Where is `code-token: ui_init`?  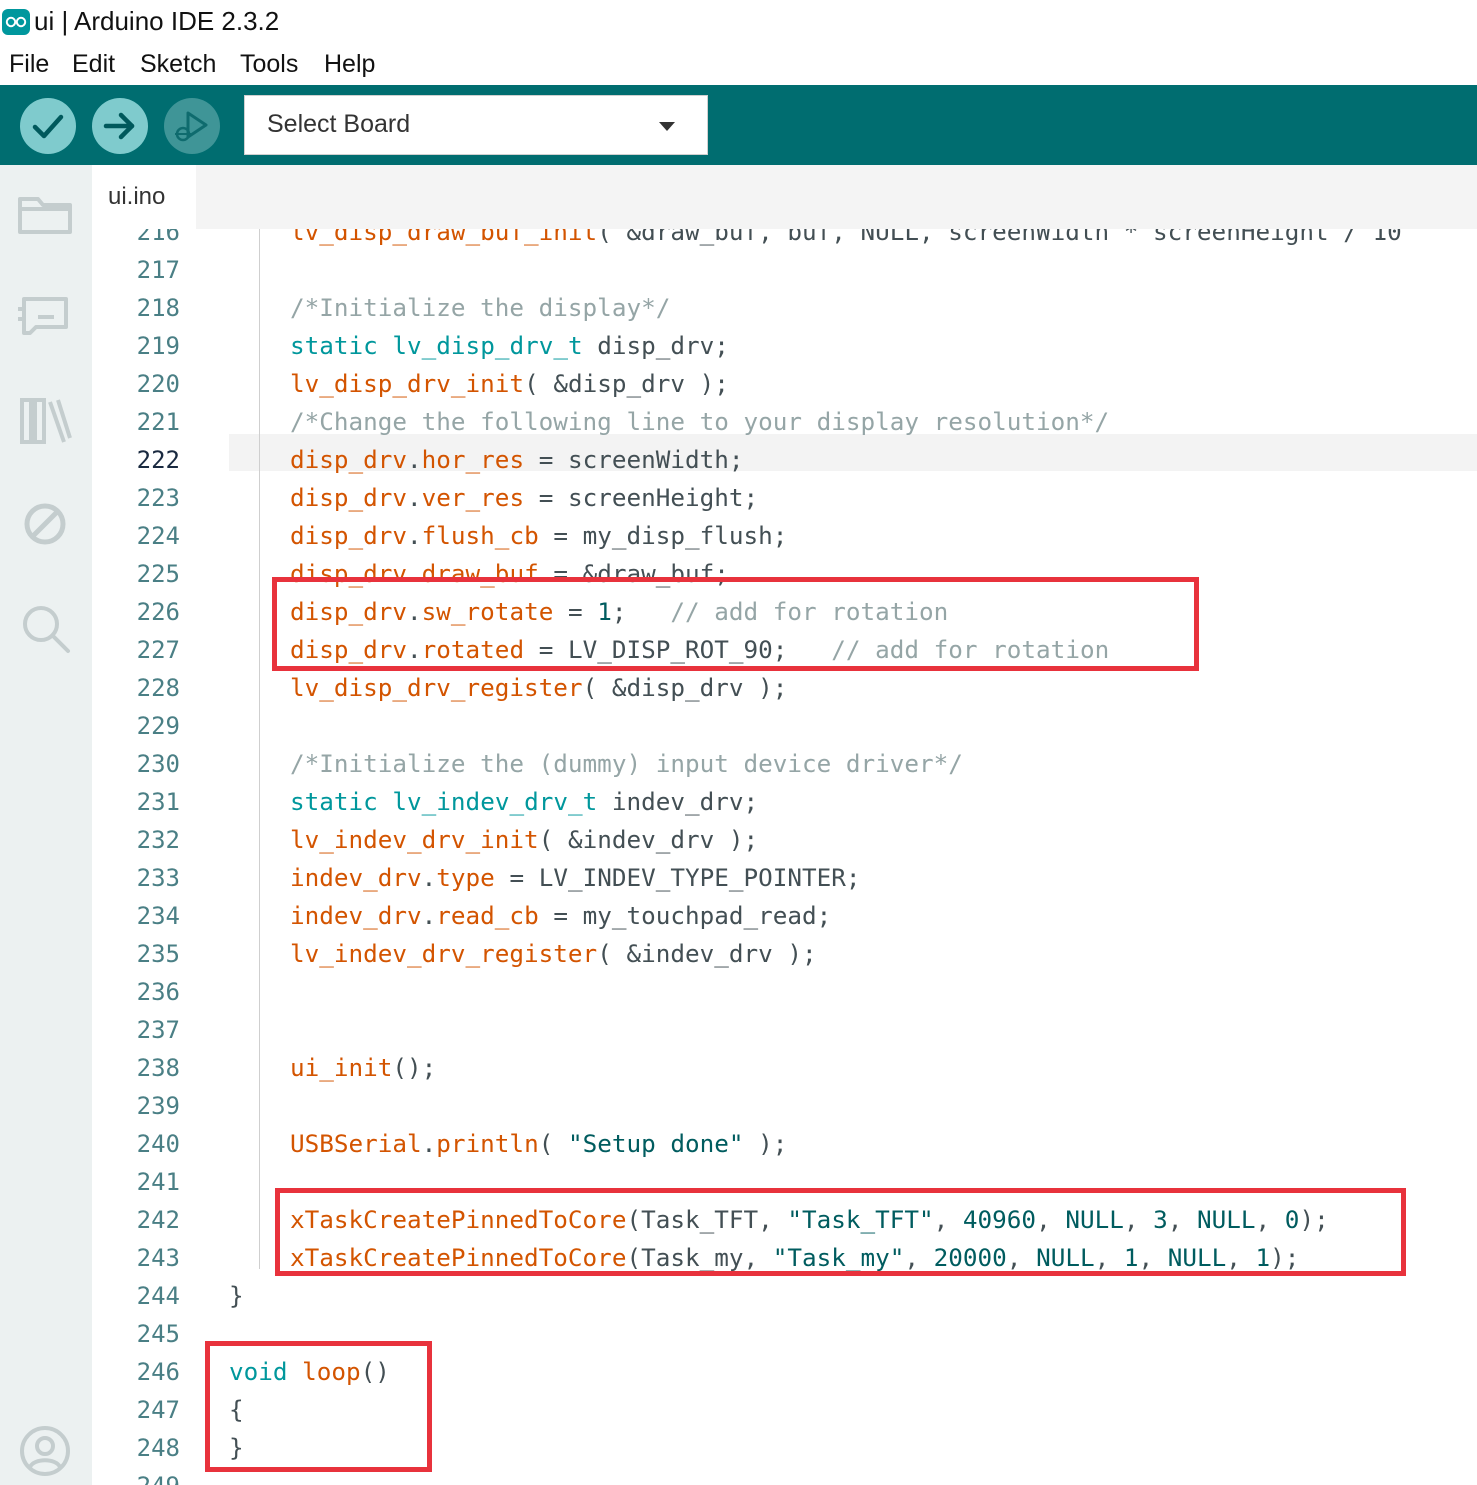
code-token: ui_init is located at coordinates (341, 1067).